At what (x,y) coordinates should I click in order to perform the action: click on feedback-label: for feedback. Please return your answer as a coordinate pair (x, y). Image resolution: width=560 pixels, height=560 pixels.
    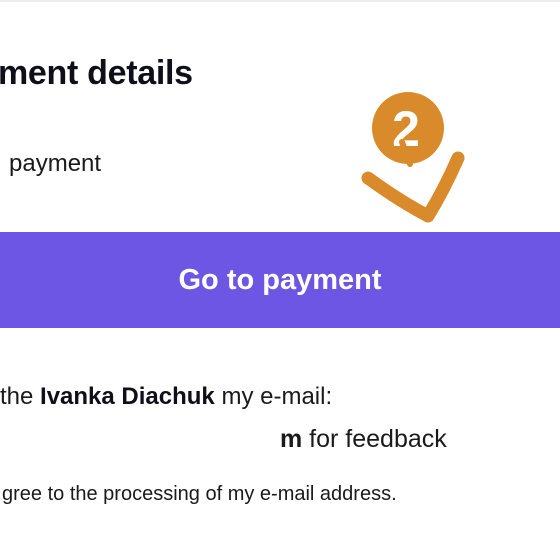
    Looking at the image, I should click on (374, 439).